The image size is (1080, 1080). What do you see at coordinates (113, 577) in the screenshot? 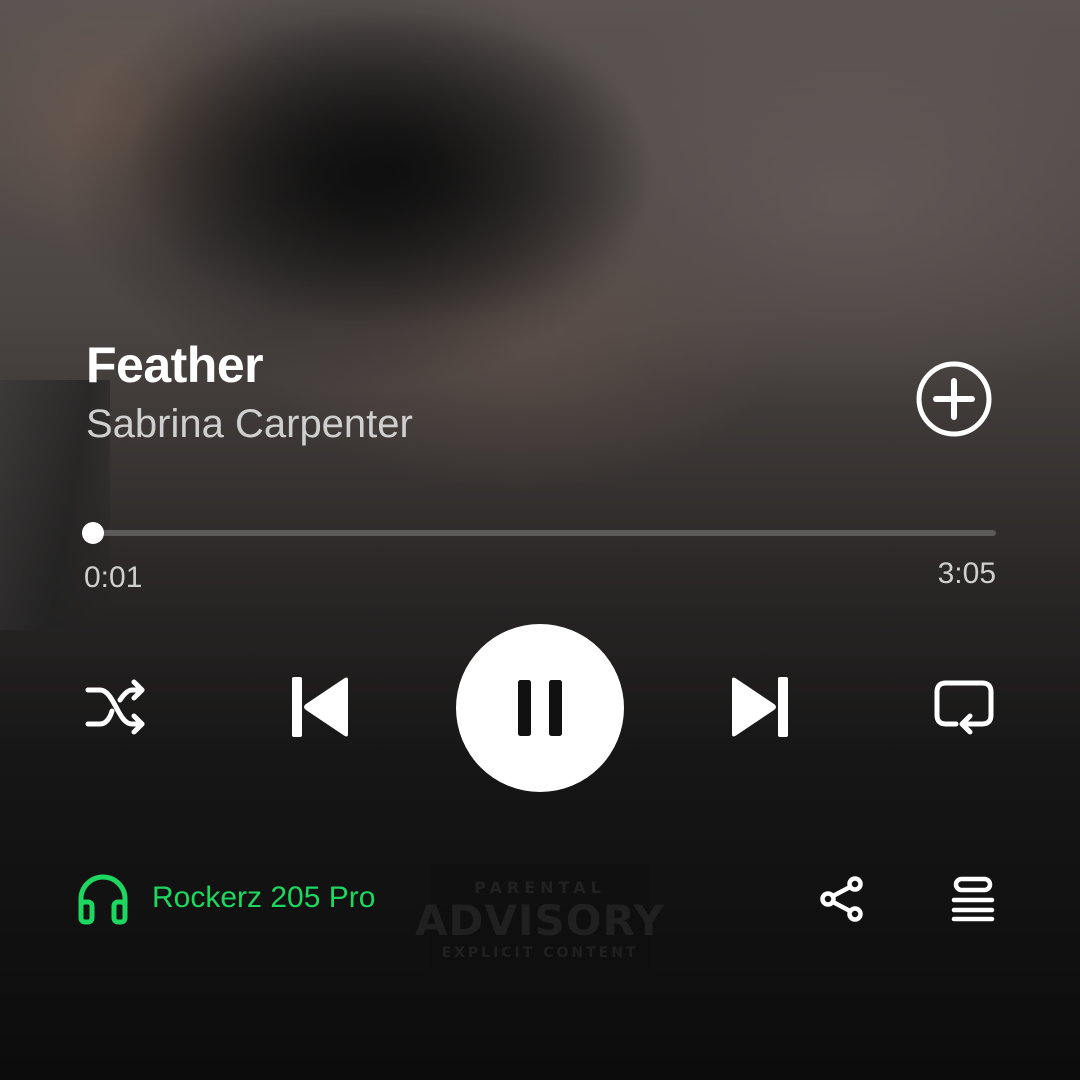
I see `elapsed-time: 0:01` at bounding box center [113, 577].